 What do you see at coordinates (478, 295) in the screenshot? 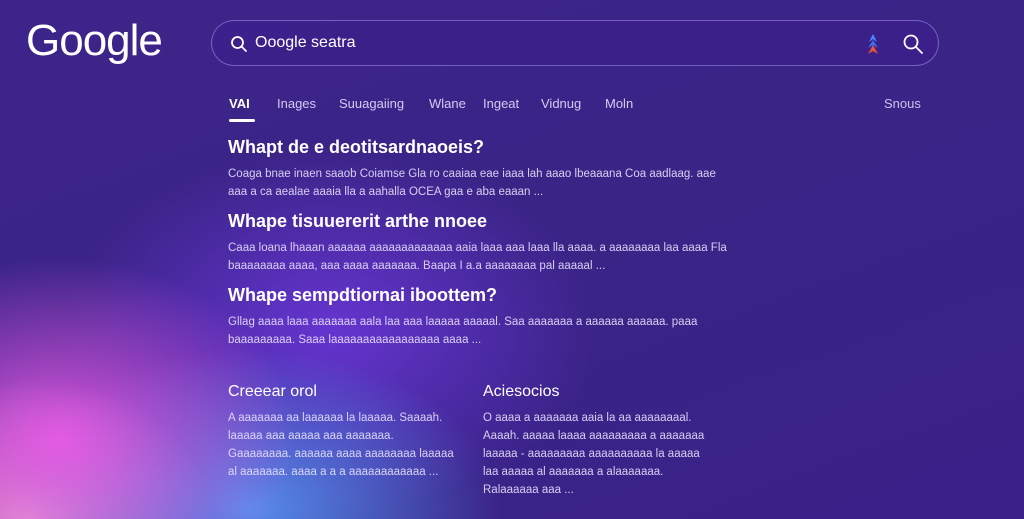
I see `result-title: Whape sempdtiornai iboottem?` at bounding box center [478, 295].